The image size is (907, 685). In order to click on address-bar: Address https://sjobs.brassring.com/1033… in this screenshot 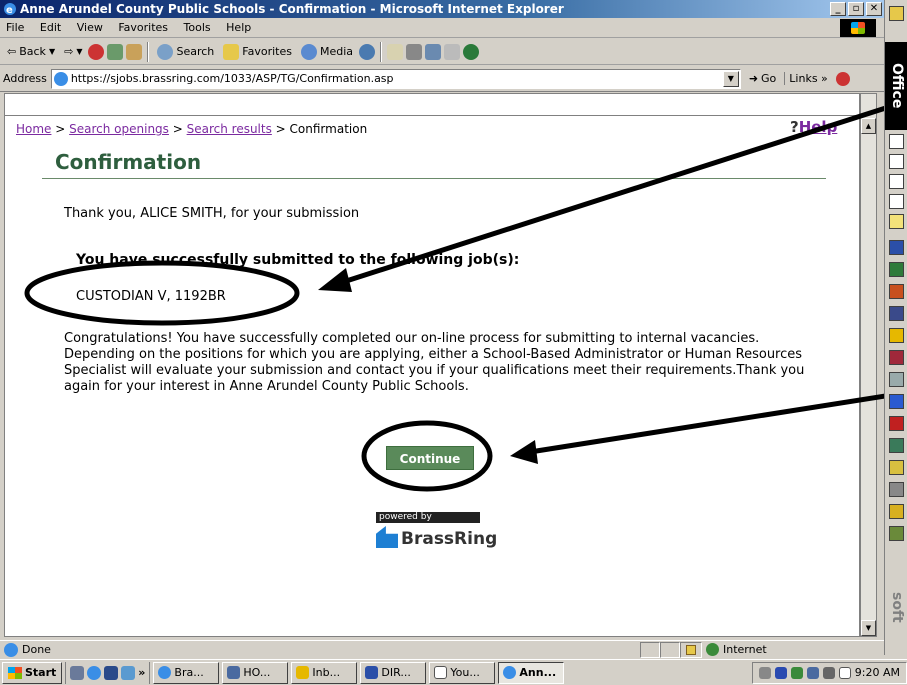, I will do `click(442, 79)`.